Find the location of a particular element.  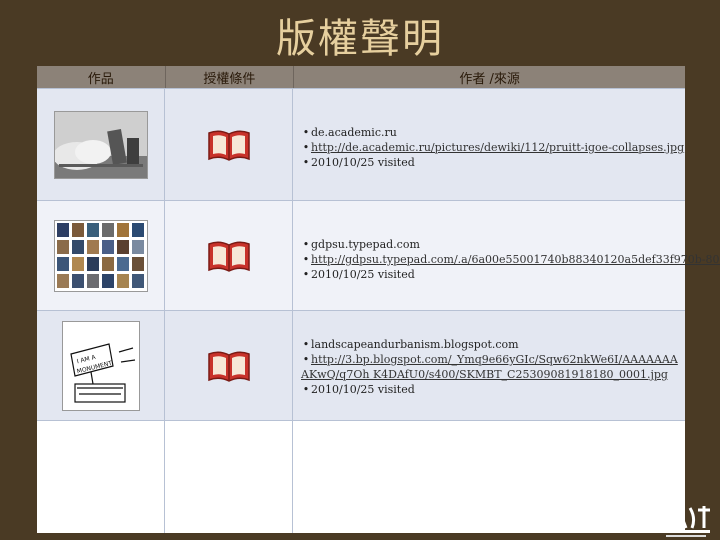

source-site: gdpsu.typepad.com is located at coordinates (365, 244).